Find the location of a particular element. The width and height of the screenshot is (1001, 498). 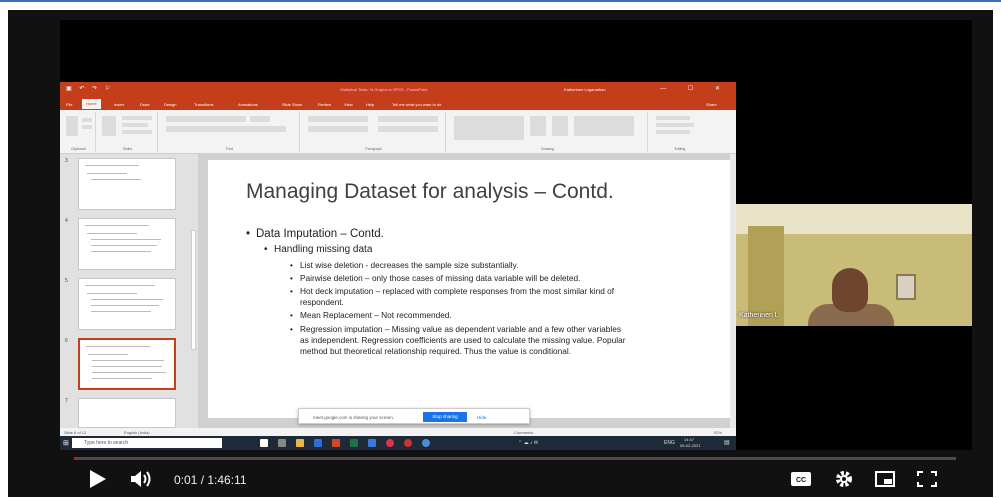

clipboard-group: Clipboard is located at coordinates (79, 132).